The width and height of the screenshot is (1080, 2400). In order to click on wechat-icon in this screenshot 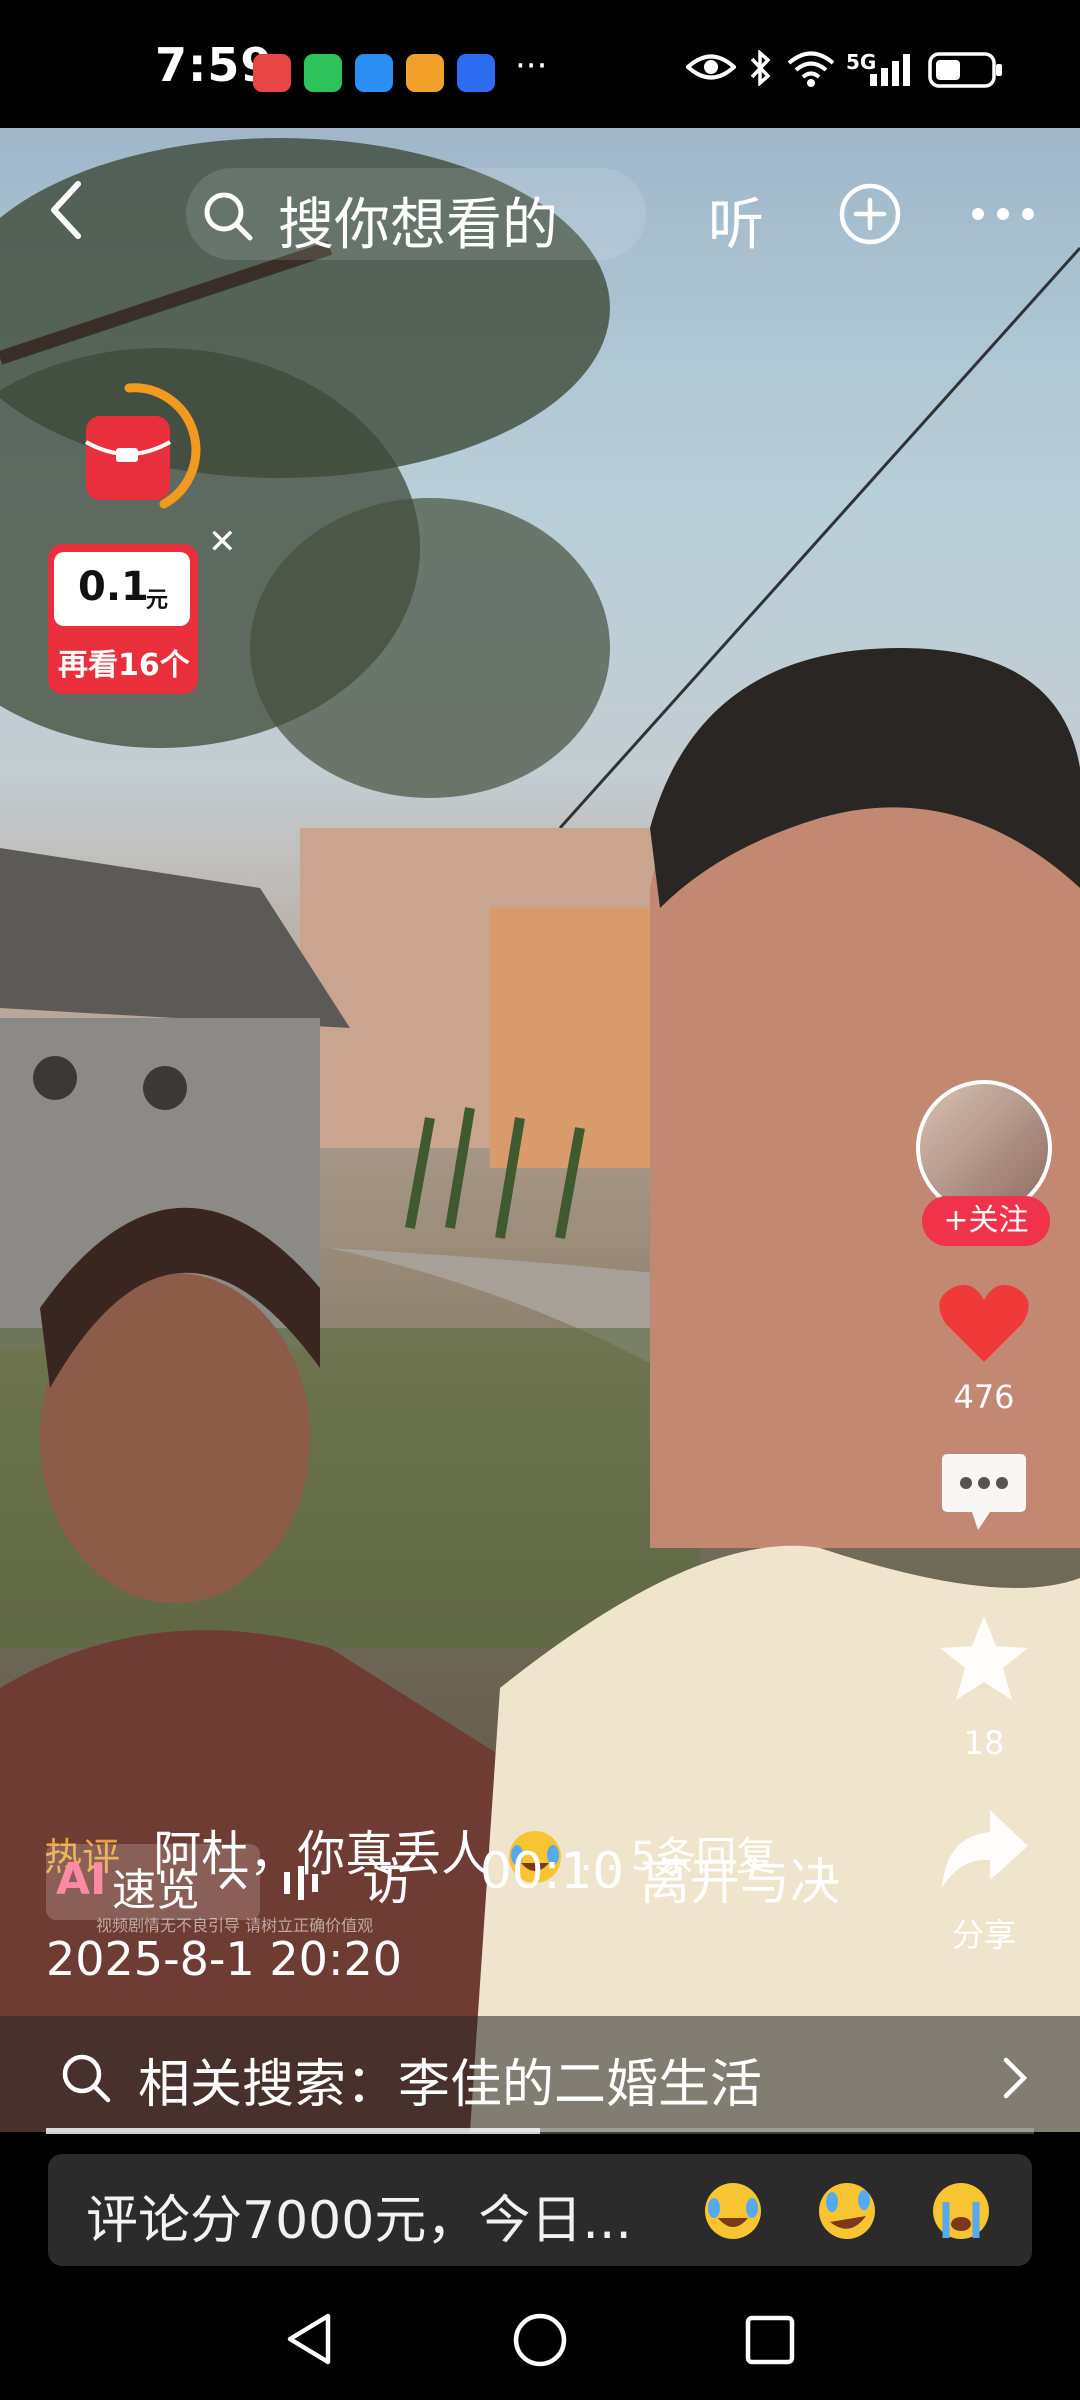, I will do `click(323, 73)`.